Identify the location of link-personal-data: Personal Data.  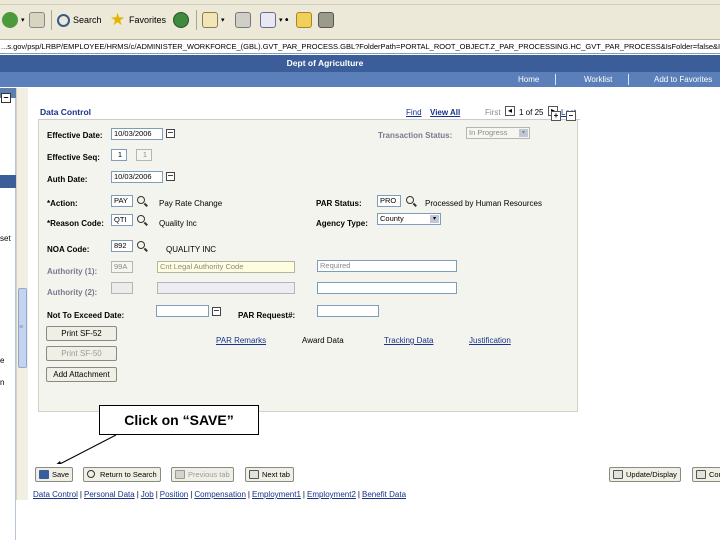
(109, 494).